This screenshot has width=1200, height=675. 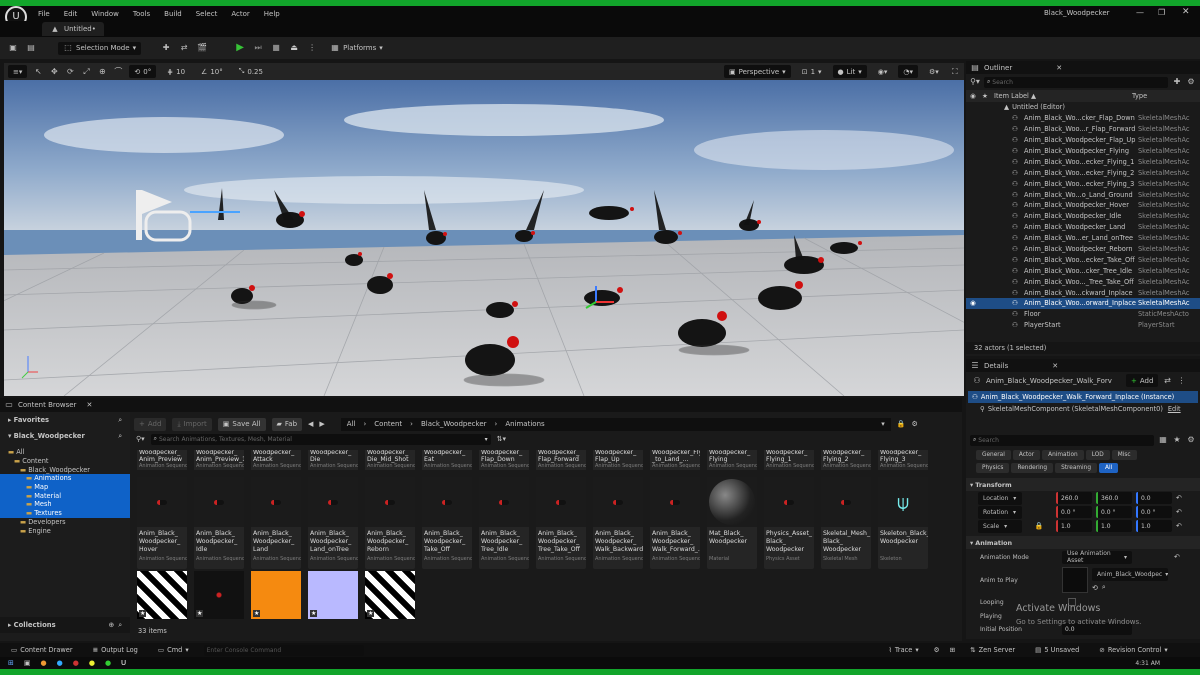 What do you see at coordinates (732, 460) in the screenshot?
I see `asset-tile: Woodpecker_ Flying Animation Sequence` at bounding box center [732, 460].